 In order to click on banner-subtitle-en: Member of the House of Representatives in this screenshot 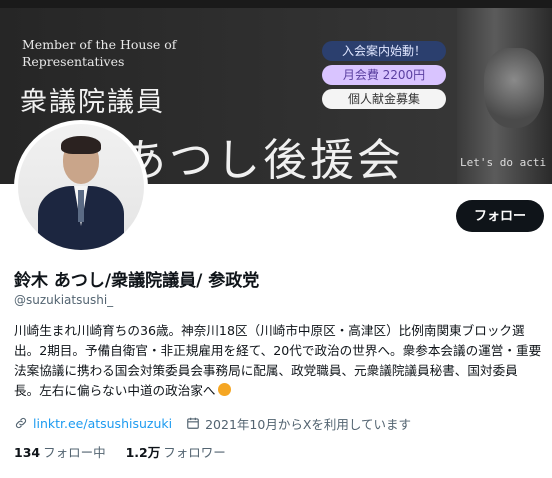, I will do `click(99, 53)`.